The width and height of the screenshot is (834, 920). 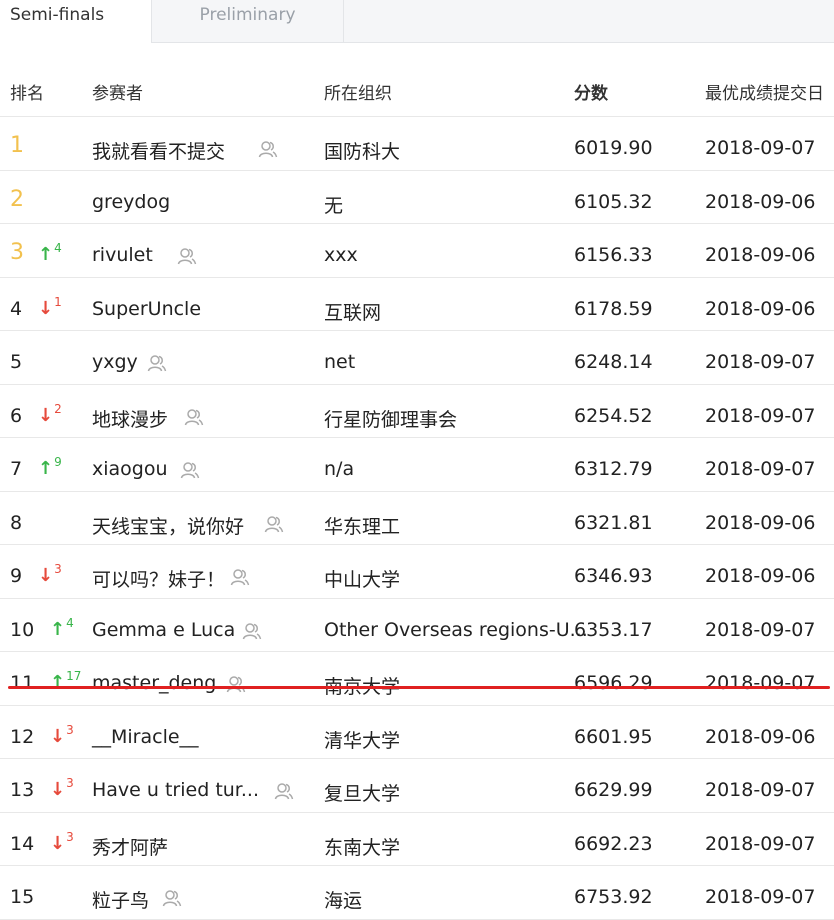 I want to click on organization-cell: 国防科大, so click(x=362, y=152).